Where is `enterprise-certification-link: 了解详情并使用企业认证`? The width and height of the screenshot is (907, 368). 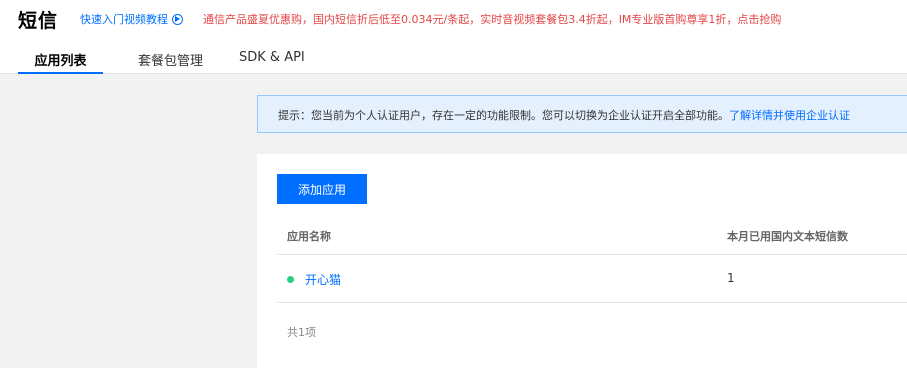 enterprise-certification-link: 了解详情并使用企业认证 is located at coordinates (789, 115).